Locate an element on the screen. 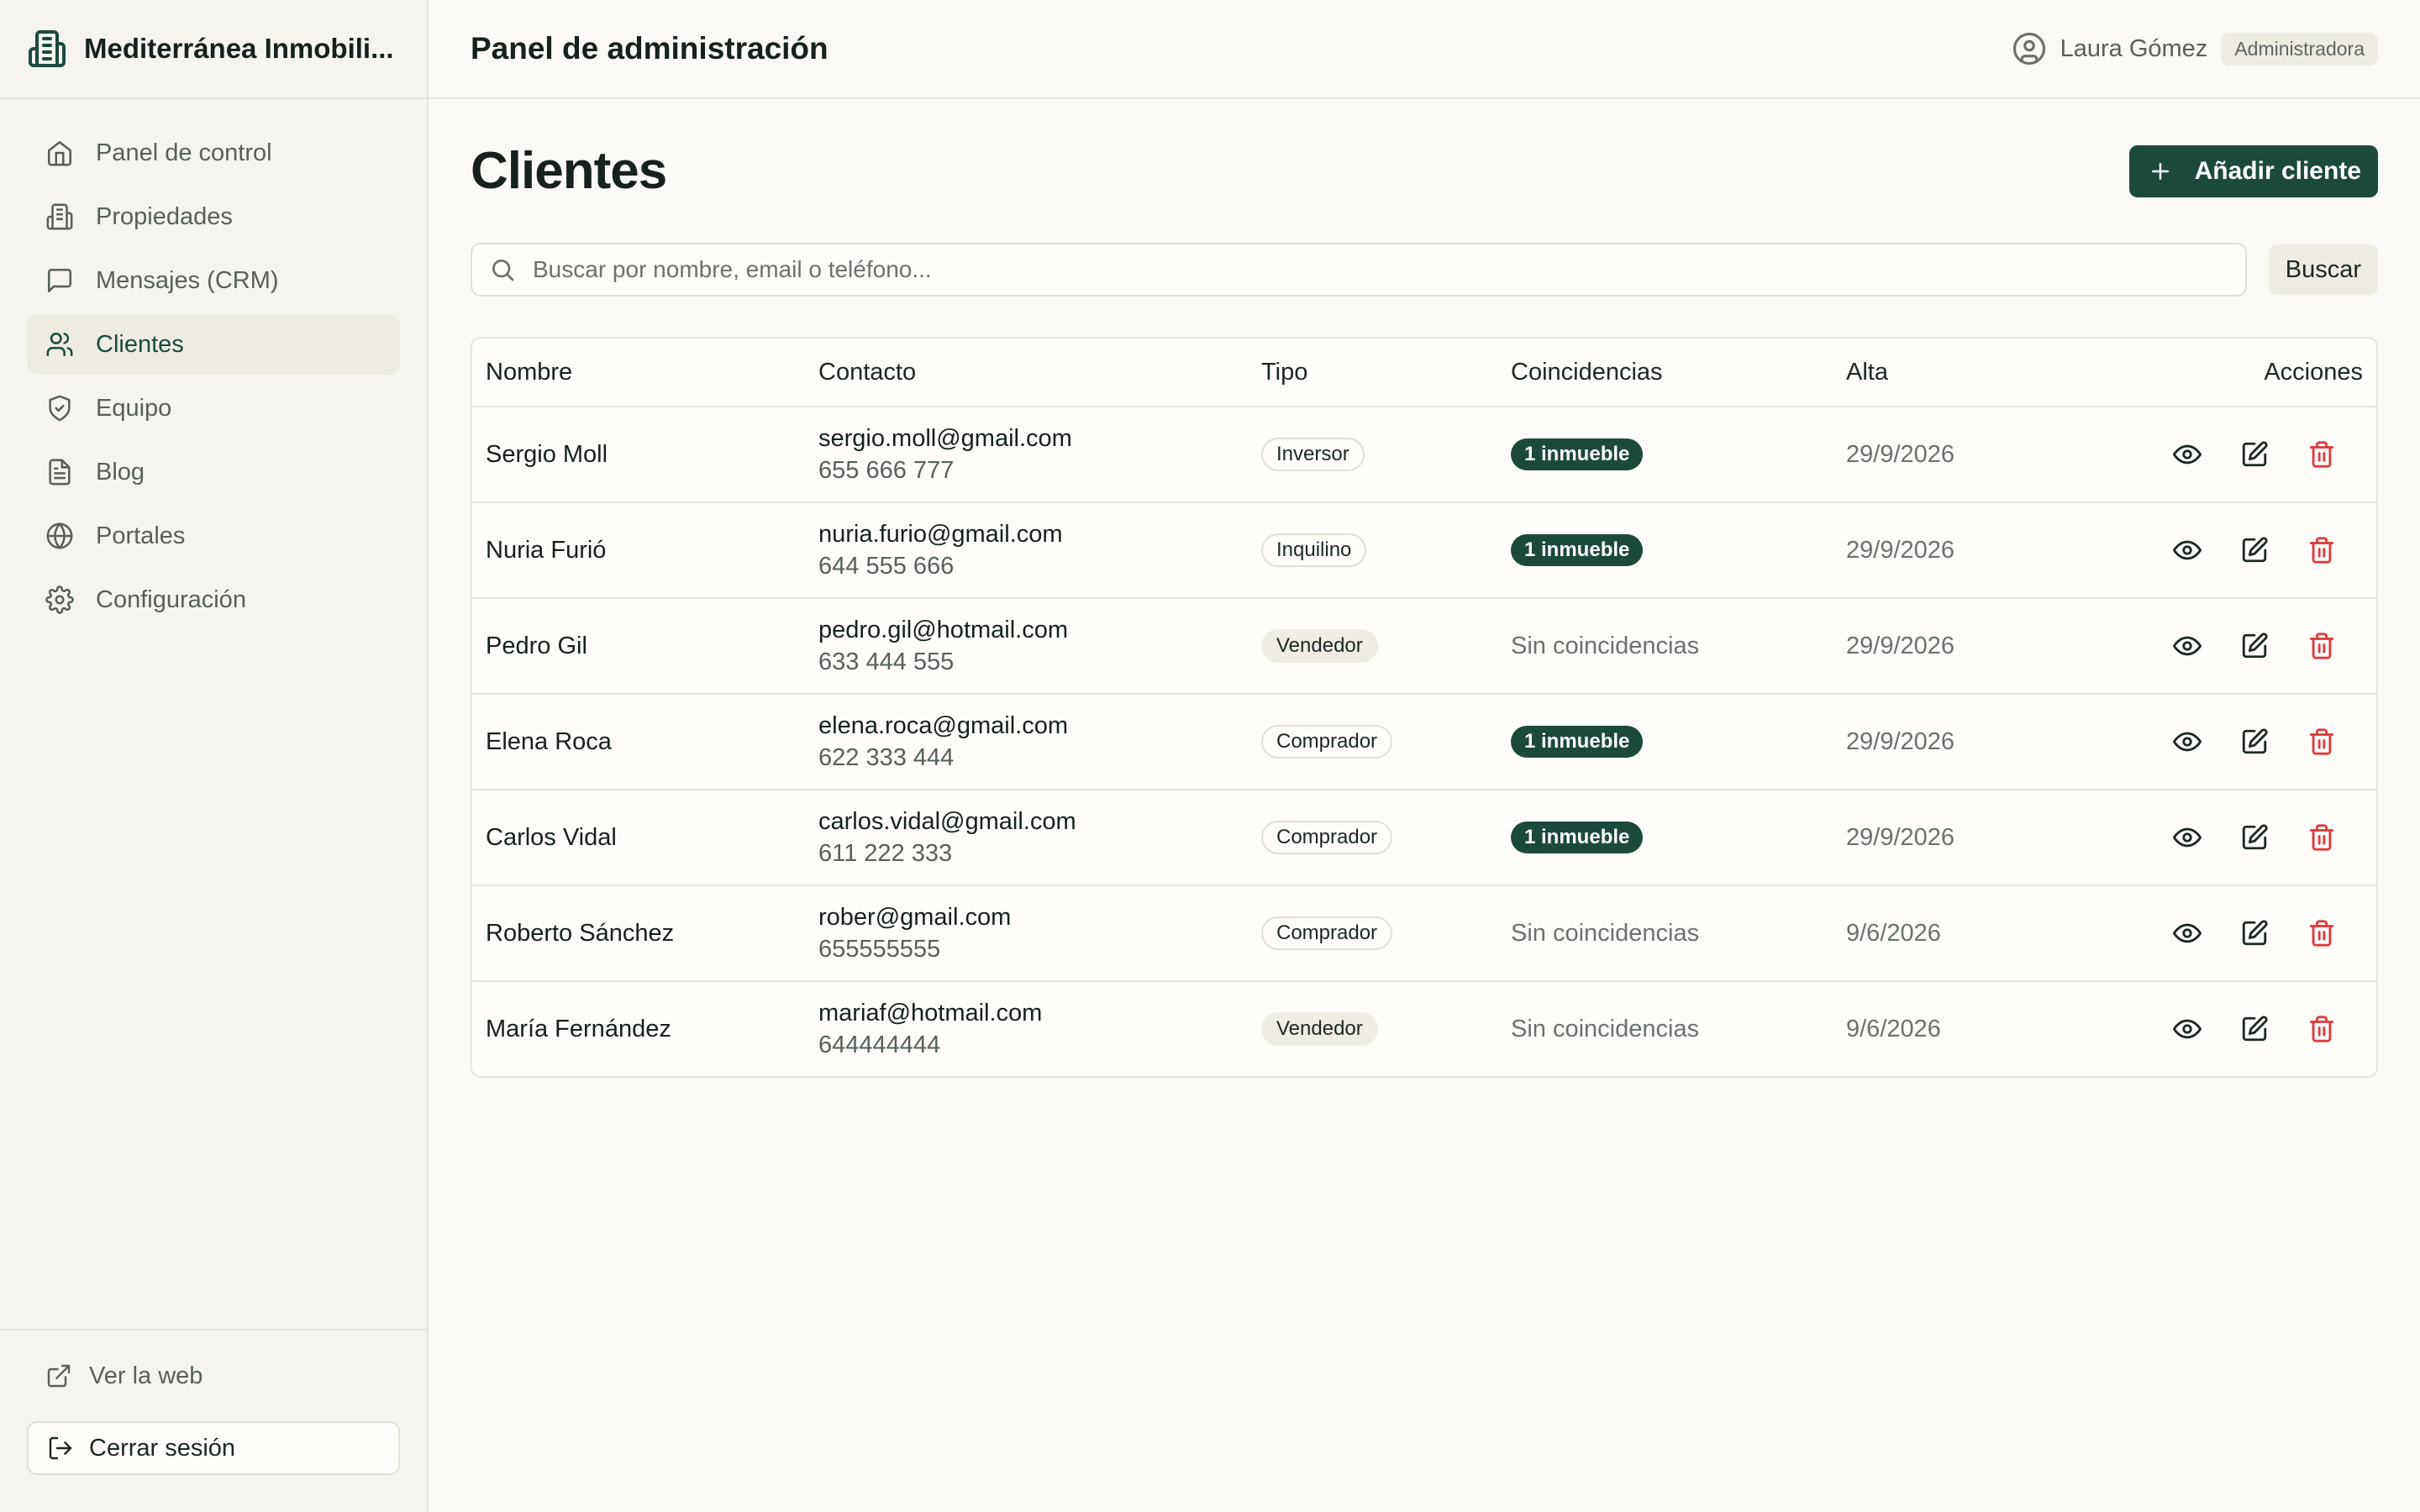  client-contact: rober@gmail.com 655555555 is located at coordinates (1026, 933).